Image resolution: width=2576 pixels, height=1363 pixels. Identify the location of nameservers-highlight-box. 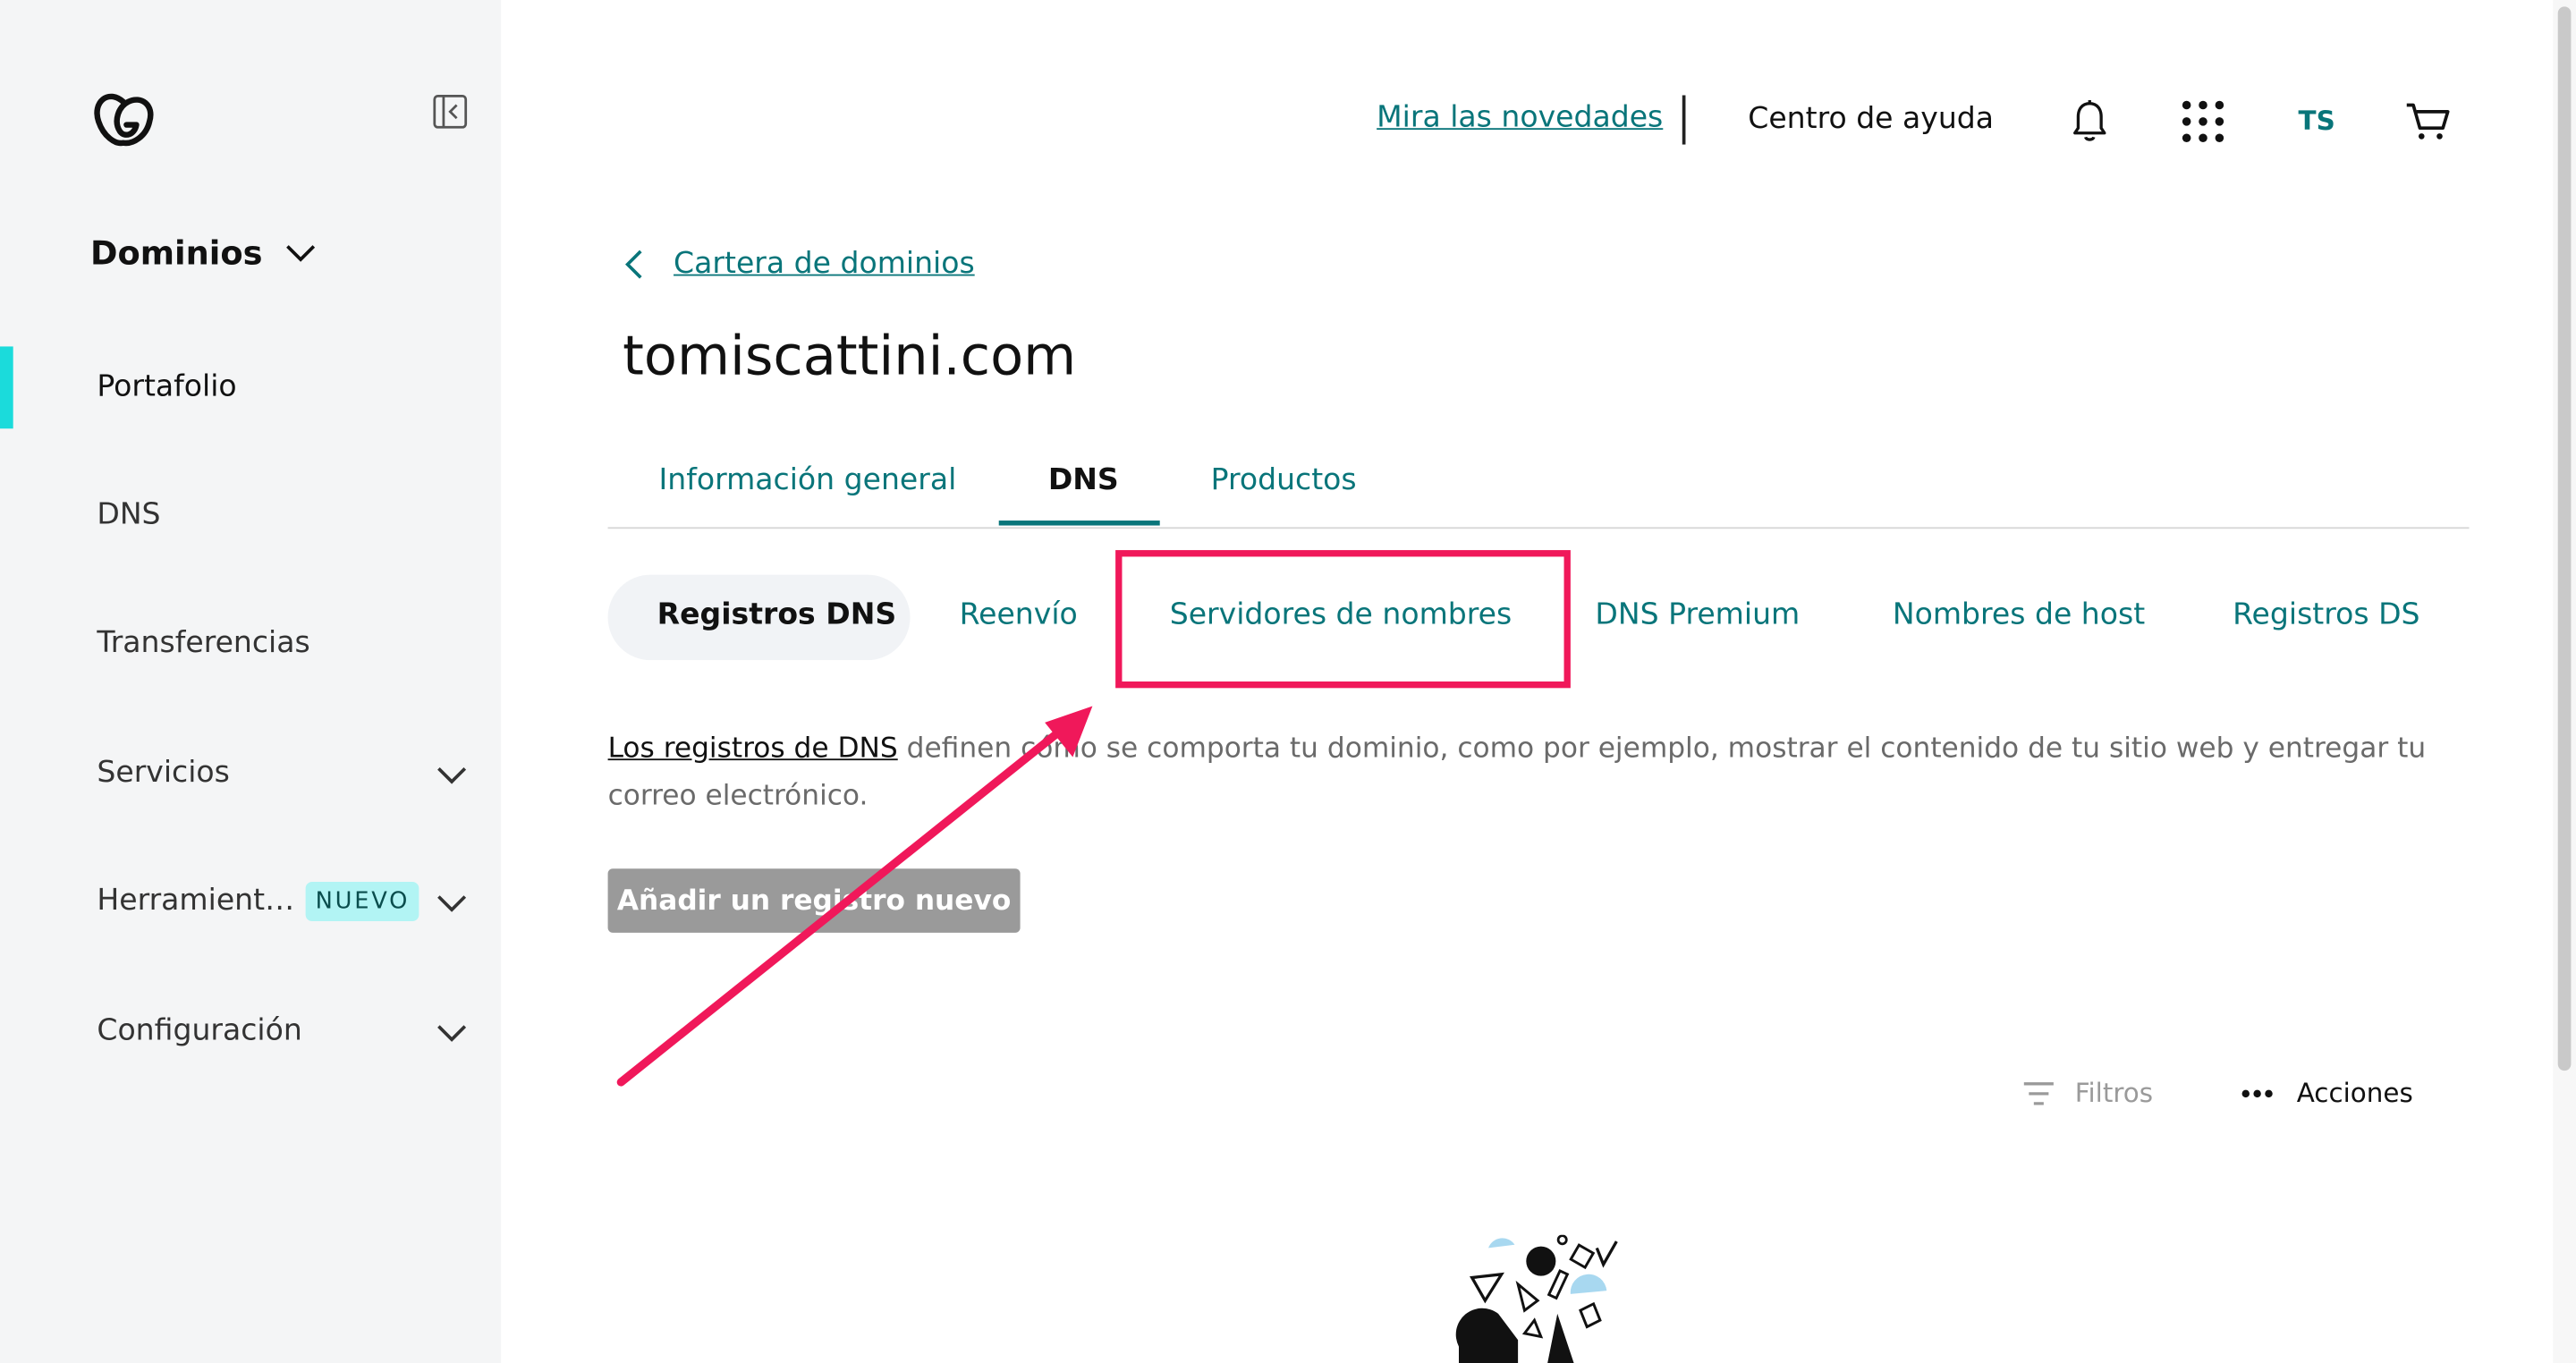
(1343, 619).